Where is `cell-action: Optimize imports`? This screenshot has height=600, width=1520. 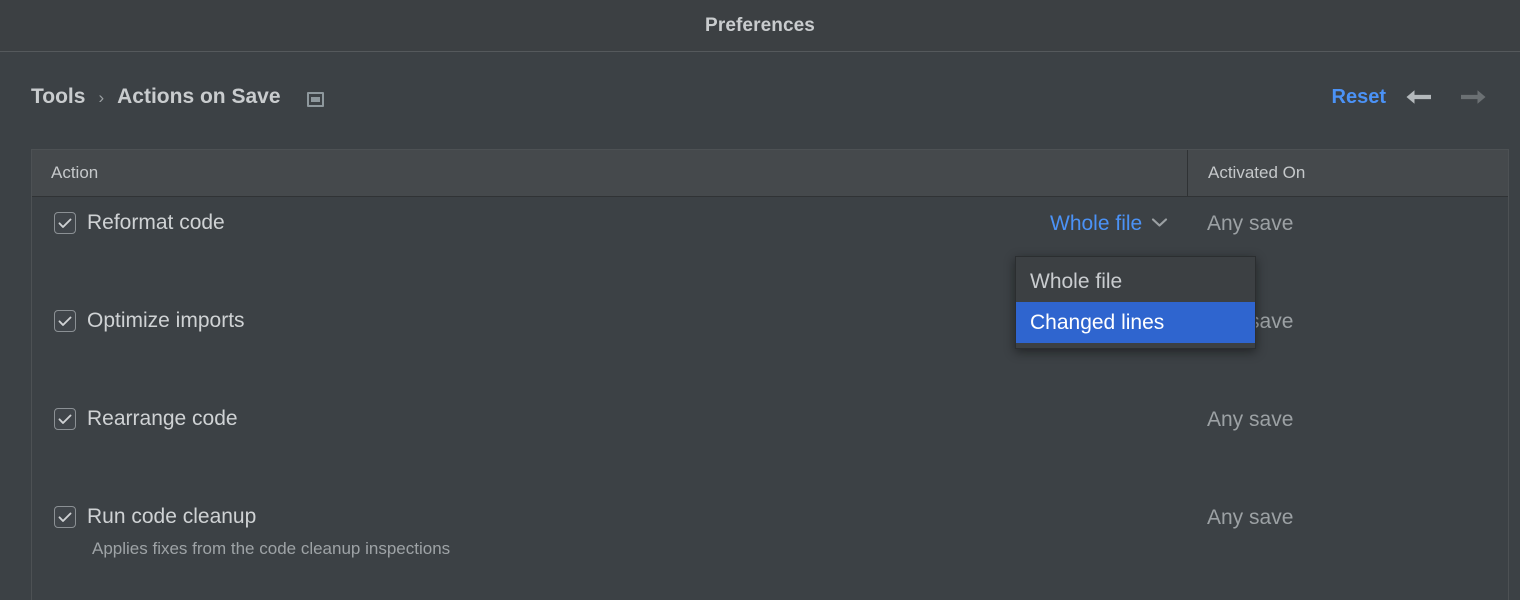
cell-action: Optimize imports is located at coordinates (609, 314).